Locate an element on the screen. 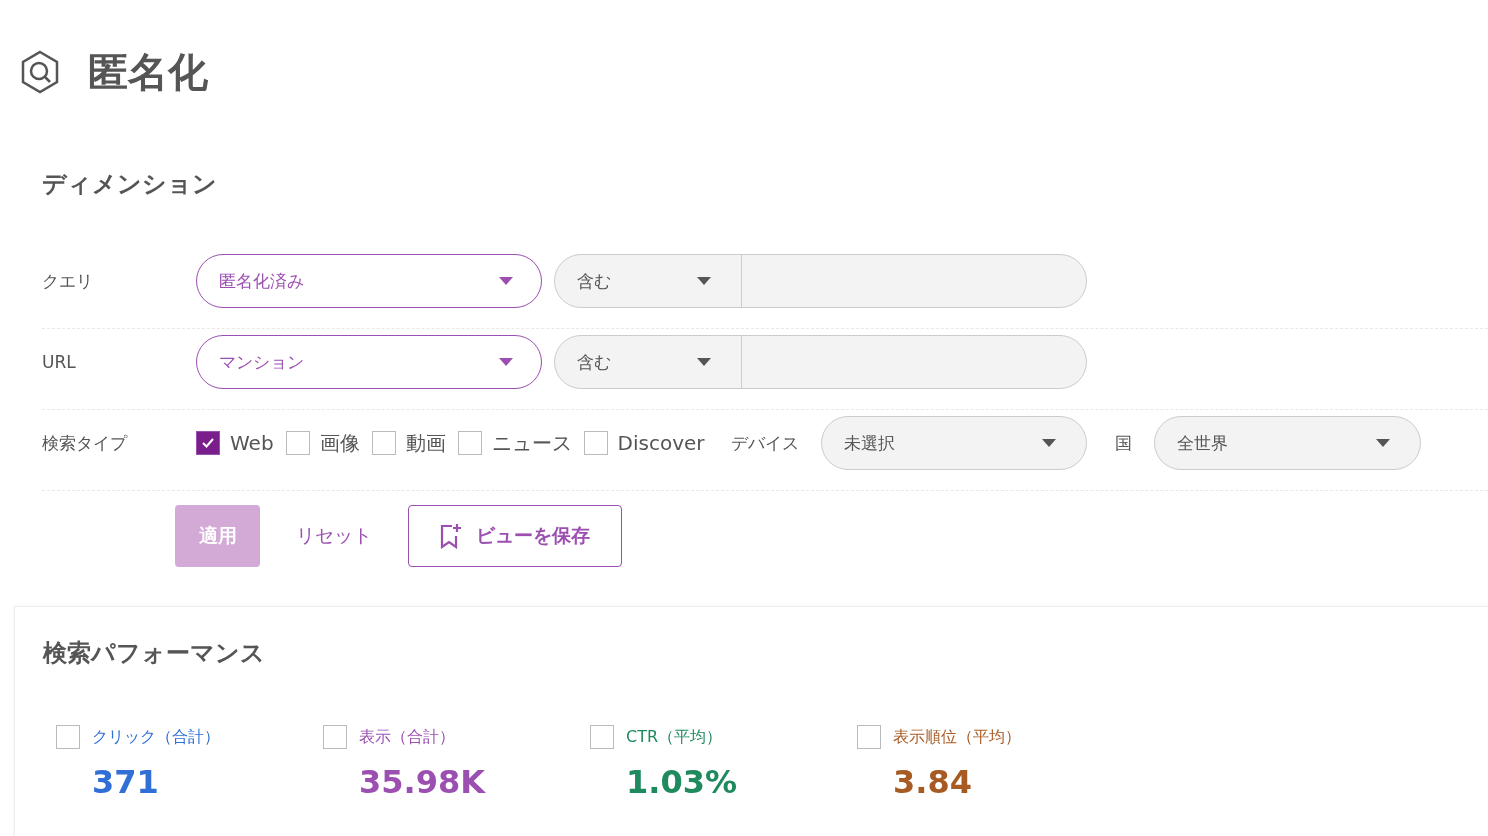 The height and width of the screenshot is (836, 1488). reset-button: リセット is located at coordinates (334, 536).